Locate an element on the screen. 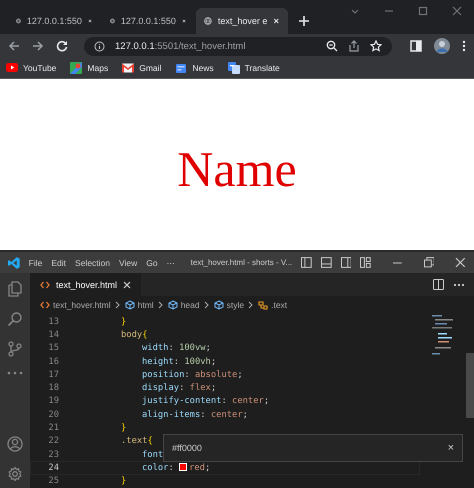 The width and height of the screenshot is (474, 488). editor-tab: text_hover.html is located at coordinates (86, 284).